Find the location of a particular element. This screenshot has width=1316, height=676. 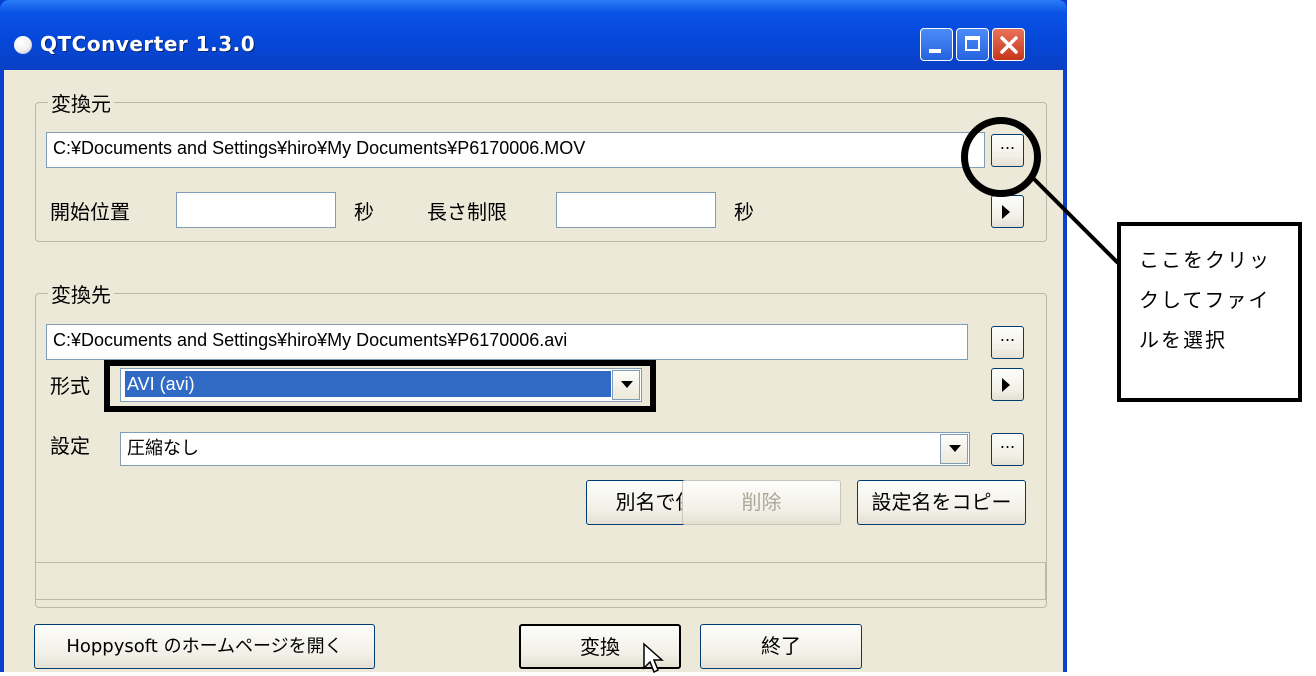

maximize-icon is located at coordinates (972, 43).